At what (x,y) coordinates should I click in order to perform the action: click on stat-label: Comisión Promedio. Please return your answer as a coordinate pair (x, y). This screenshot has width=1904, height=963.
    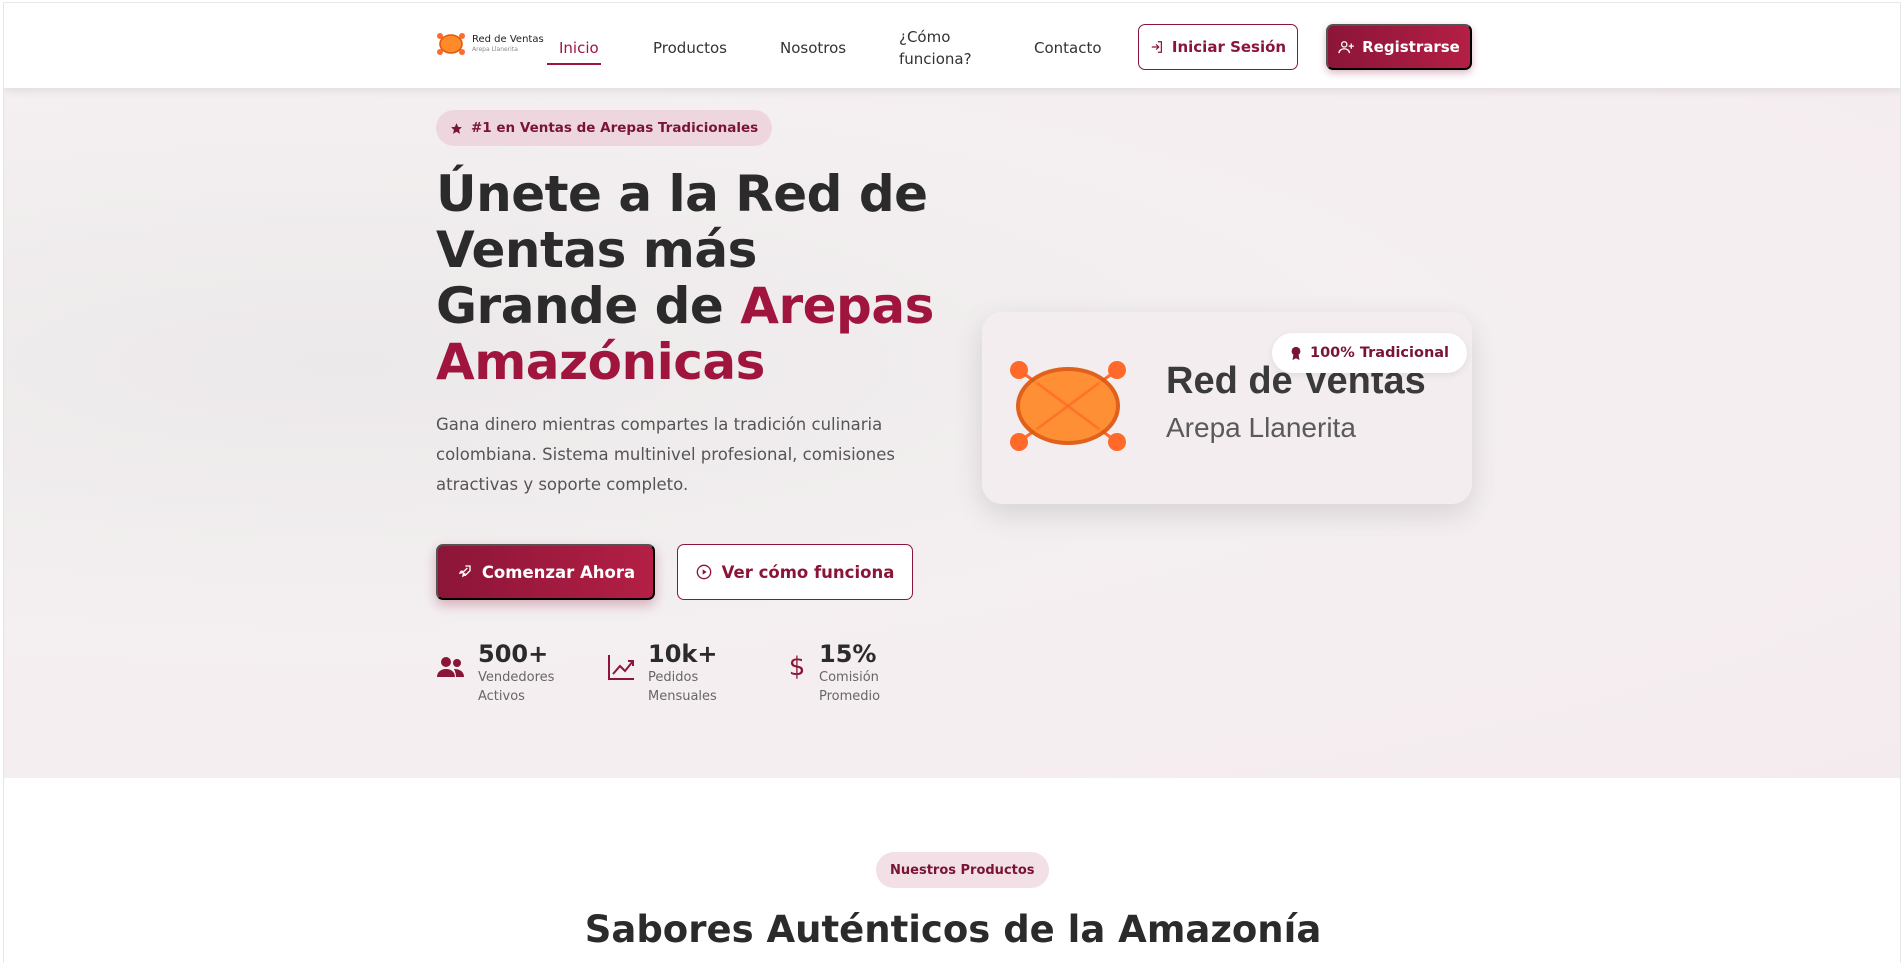
    Looking at the image, I should click on (850, 687).